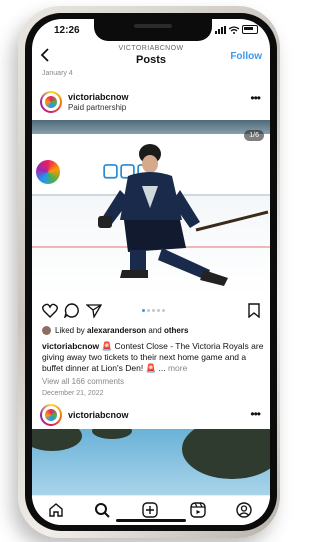 This screenshot has width=320, height=542. Describe the element at coordinates (98, 415) in the screenshot. I see `post2-username: victoriabcnow` at that location.